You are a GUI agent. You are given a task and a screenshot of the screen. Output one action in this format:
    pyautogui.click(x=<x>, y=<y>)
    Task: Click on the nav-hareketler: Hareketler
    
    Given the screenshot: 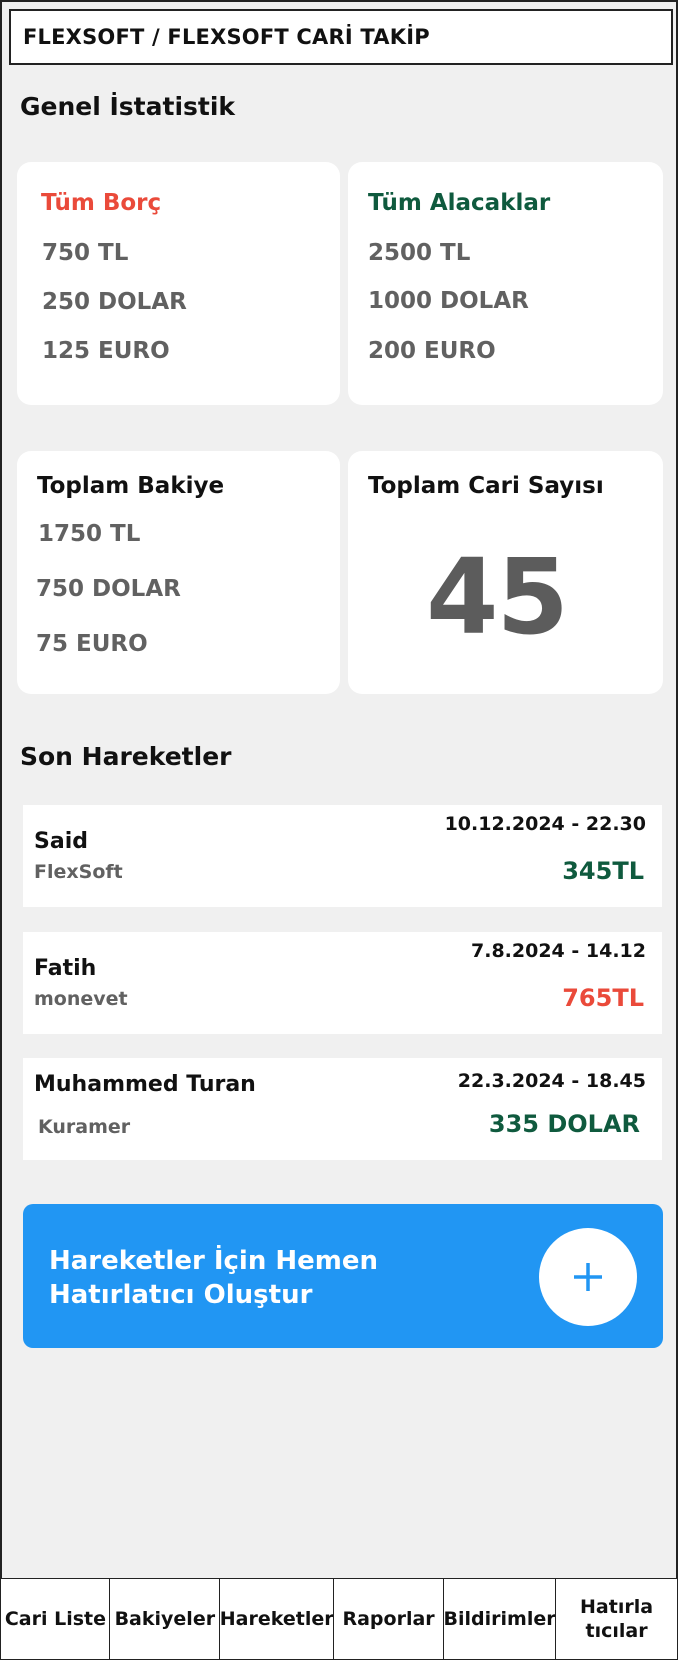 What is the action you would take?
    pyautogui.click(x=276, y=1619)
    